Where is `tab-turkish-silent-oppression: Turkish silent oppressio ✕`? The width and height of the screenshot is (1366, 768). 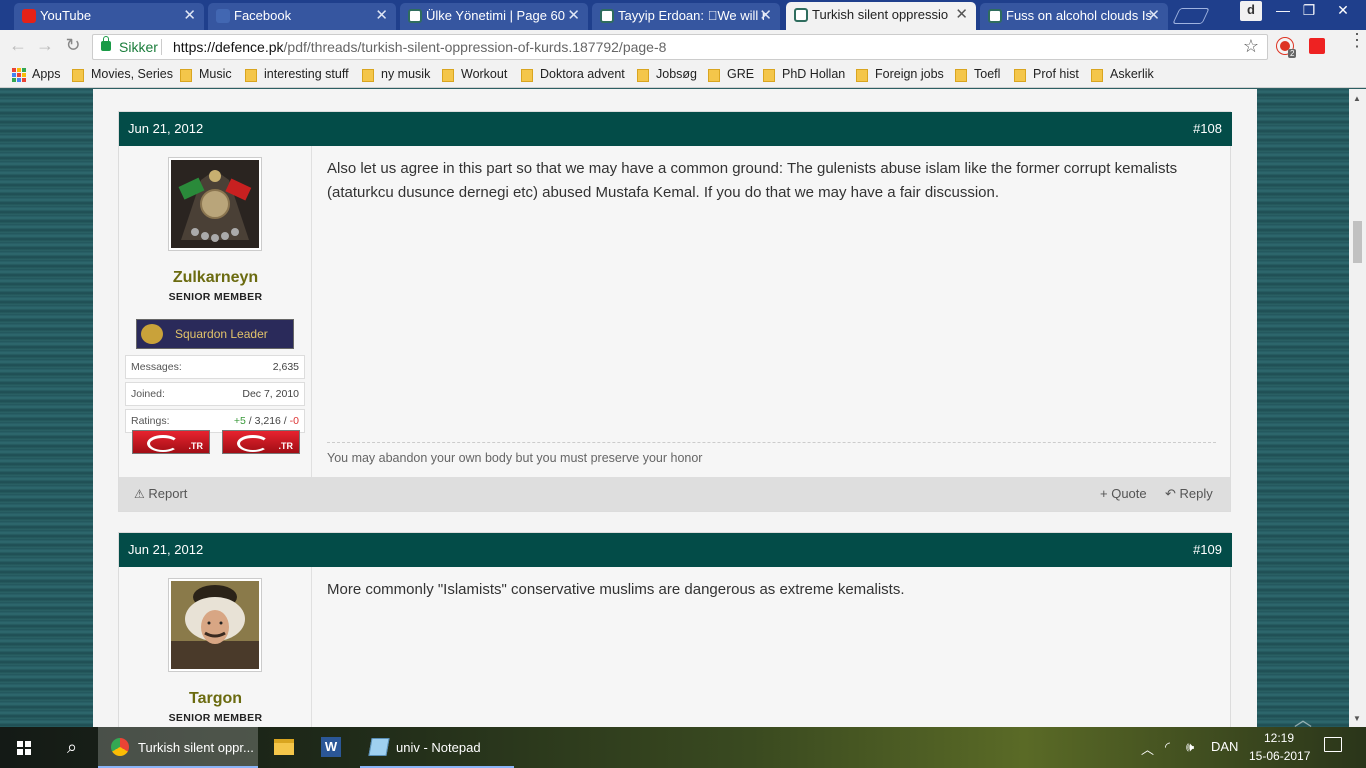 tab-turkish-silent-oppression: Turkish silent oppressio ✕ is located at coordinates (881, 16).